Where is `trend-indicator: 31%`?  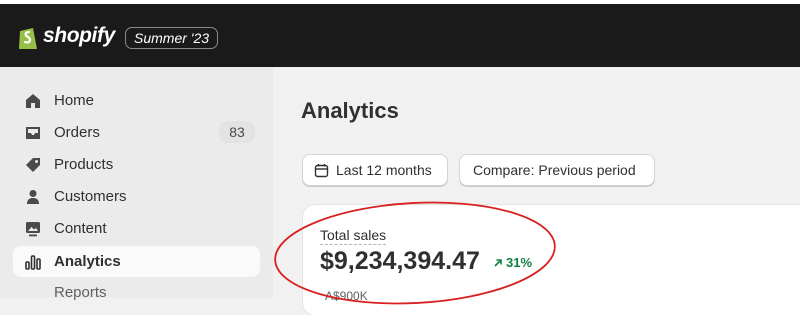 trend-indicator: 31% is located at coordinates (512, 262).